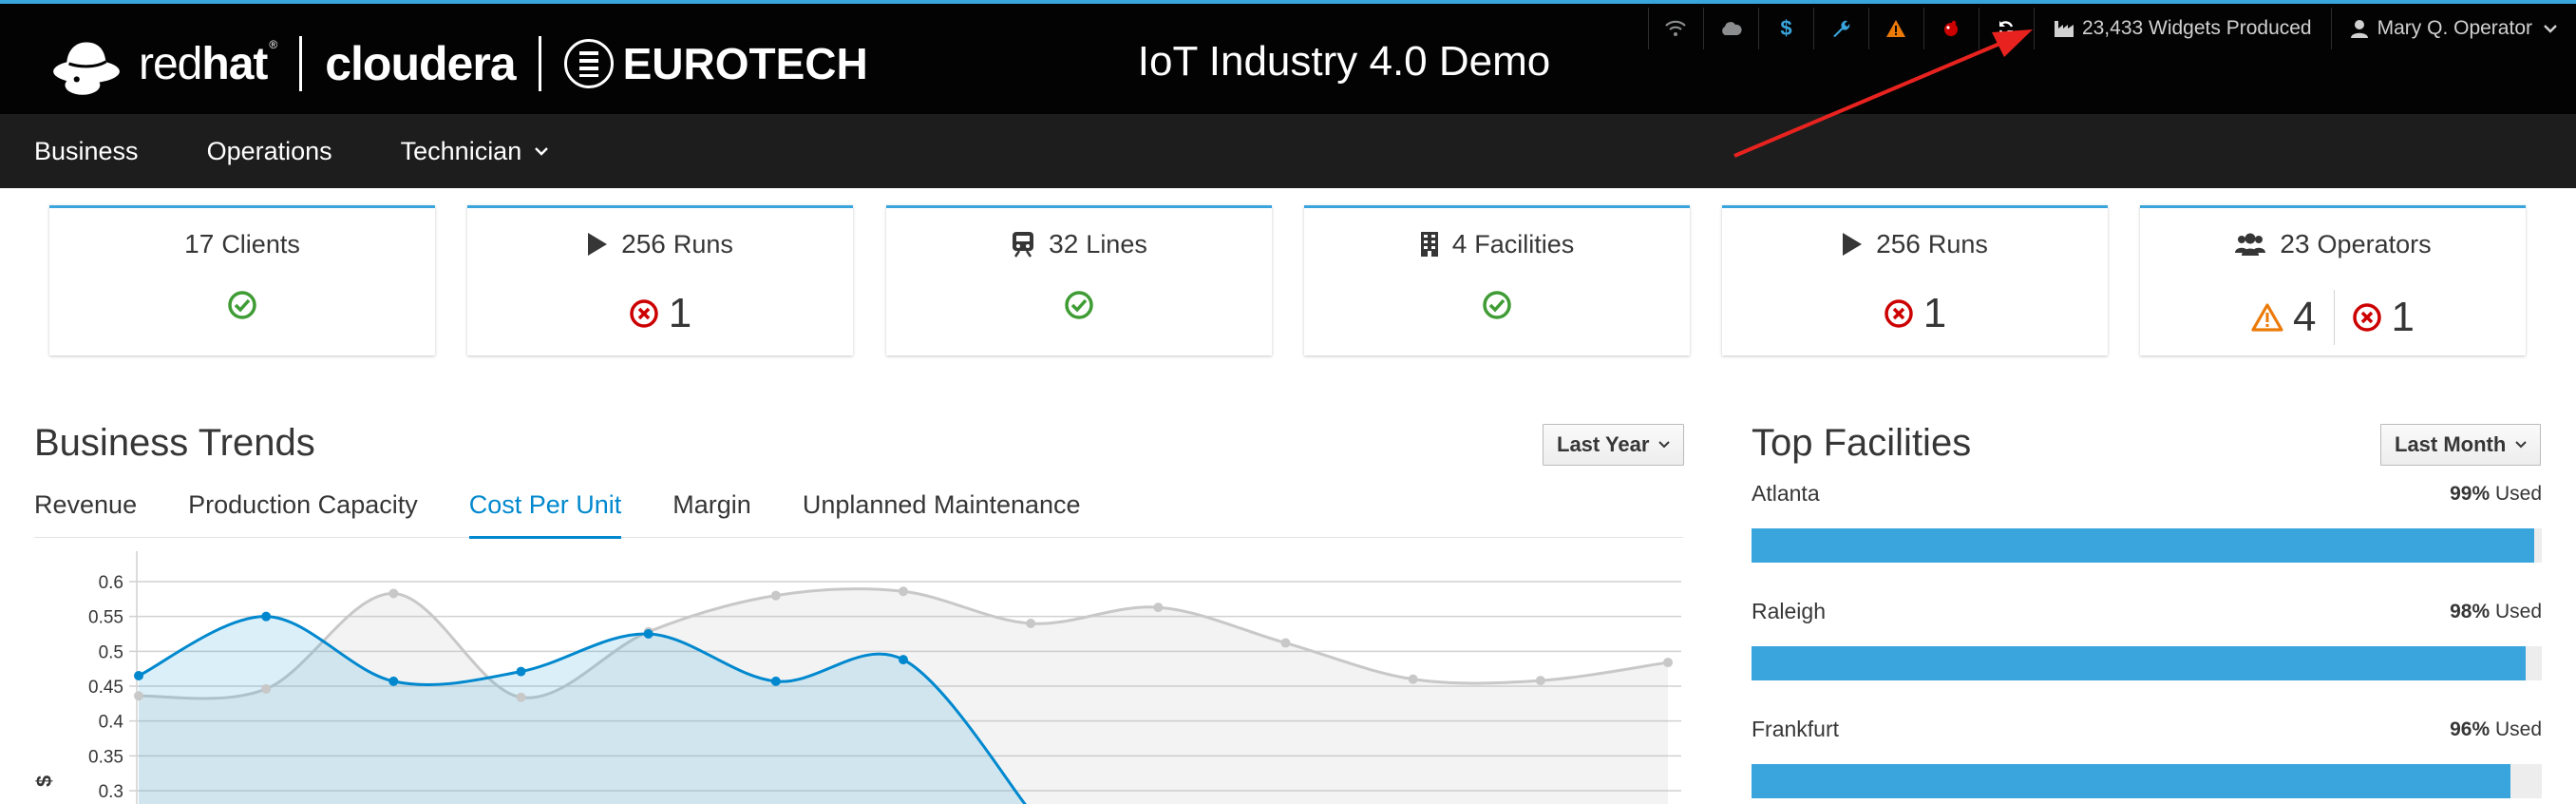 The height and width of the screenshot is (804, 2576). What do you see at coordinates (2064, 29) in the screenshot?
I see `factory-icon` at bounding box center [2064, 29].